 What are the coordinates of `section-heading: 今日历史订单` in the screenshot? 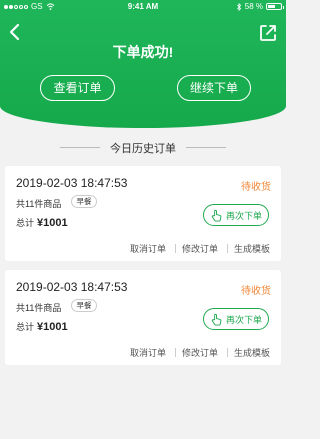 It's located at (143, 147).